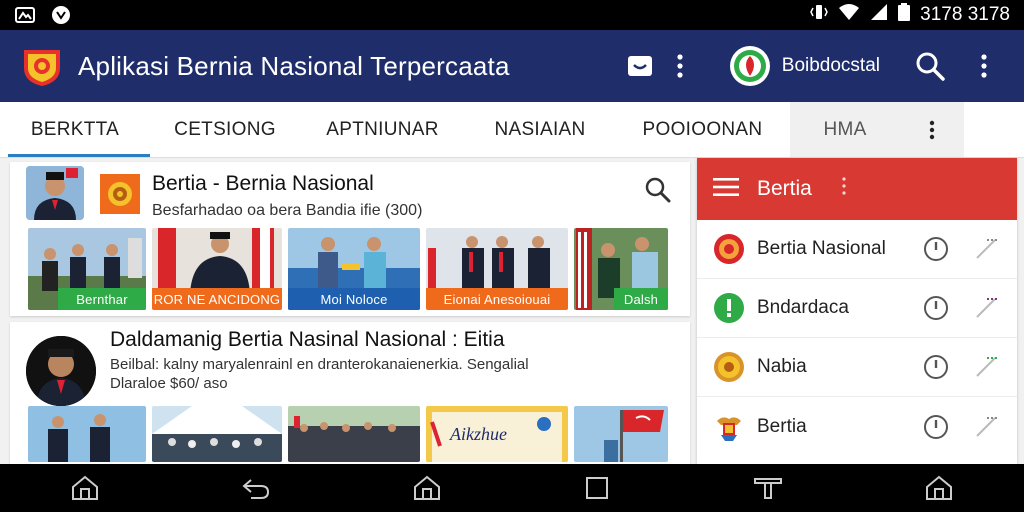  Describe the element at coordinates (287, 210) in the screenshot. I see `card-subtitle: Besfarhadao oa bera Bandia ifie (300)` at that location.